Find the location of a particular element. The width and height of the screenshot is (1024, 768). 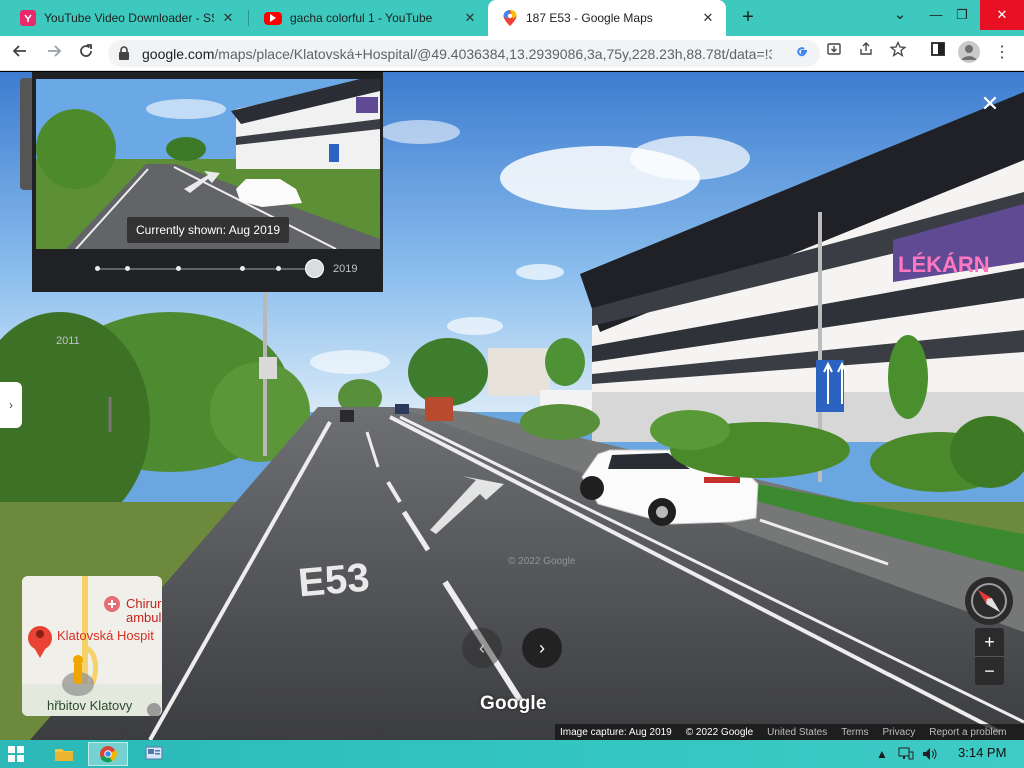

windows-taskbar: ▲ 3:14 PM is located at coordinates (512, 754).